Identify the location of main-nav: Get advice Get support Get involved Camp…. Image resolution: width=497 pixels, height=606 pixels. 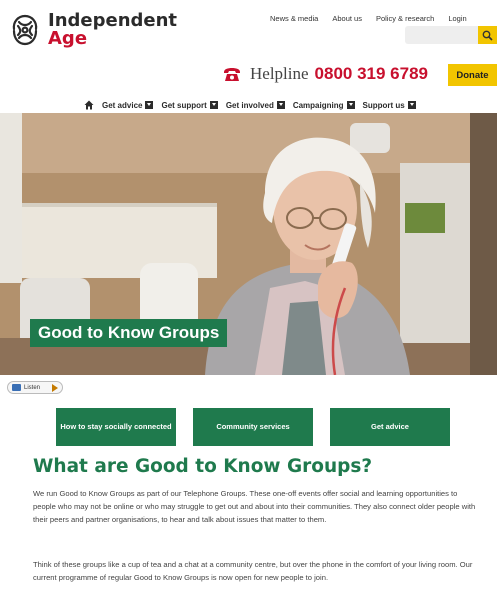
(250, 105).